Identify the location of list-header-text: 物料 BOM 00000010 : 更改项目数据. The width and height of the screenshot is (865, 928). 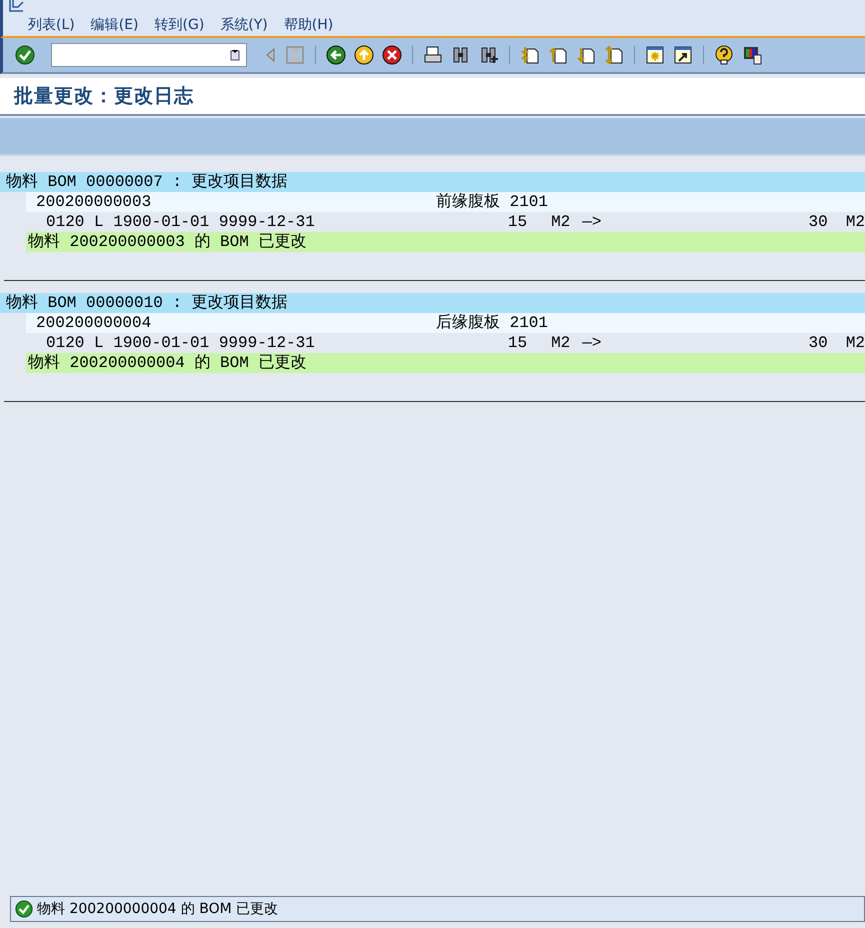
(147, 303).